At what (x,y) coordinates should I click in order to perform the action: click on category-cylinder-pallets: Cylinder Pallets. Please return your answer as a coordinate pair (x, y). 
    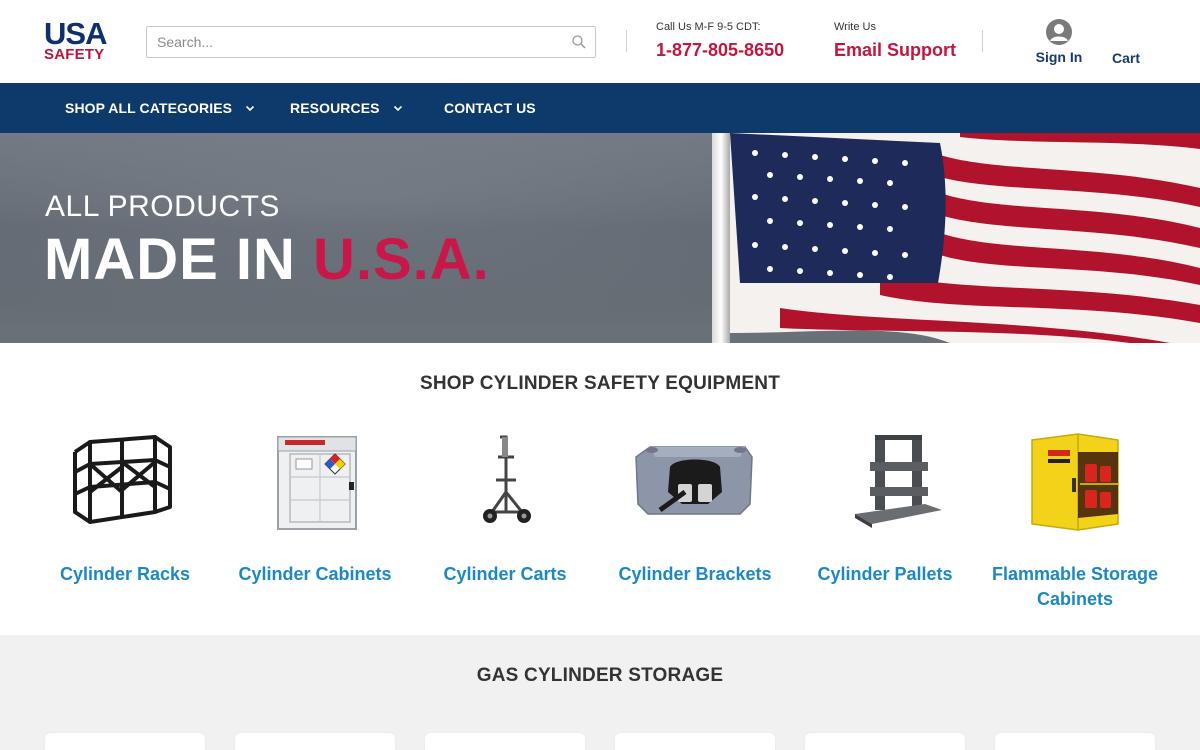
    Looking at the image, I should click on (885, 509).